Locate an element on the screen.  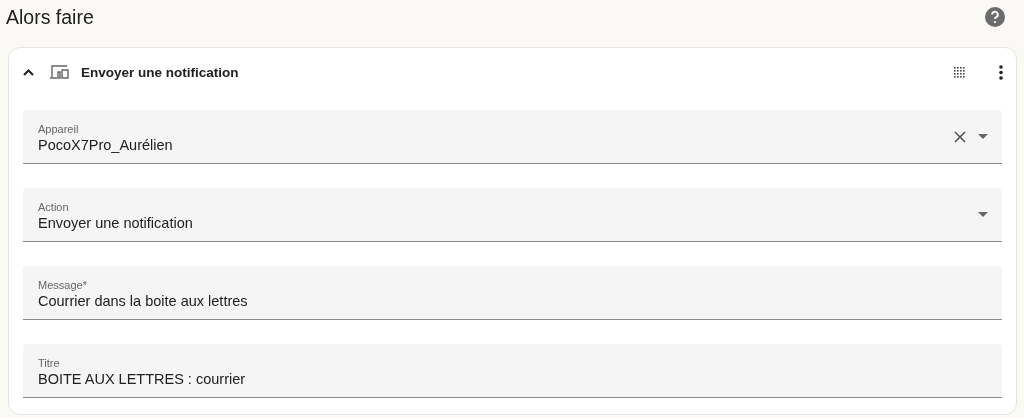
field-label: Appareil is located at coordinates (58, 128).